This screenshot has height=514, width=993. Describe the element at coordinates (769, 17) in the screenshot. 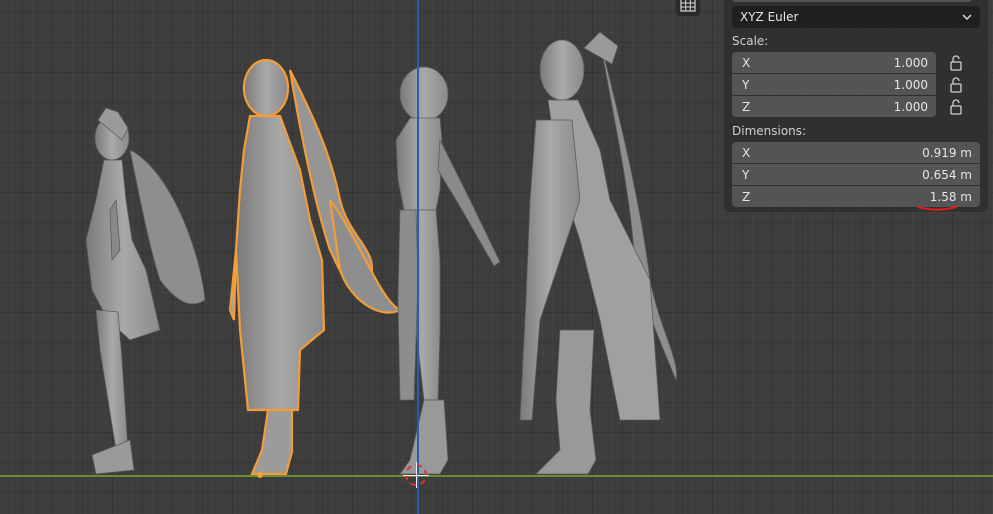

I see `rotation-mode-value: XYZ Euler` at that location.